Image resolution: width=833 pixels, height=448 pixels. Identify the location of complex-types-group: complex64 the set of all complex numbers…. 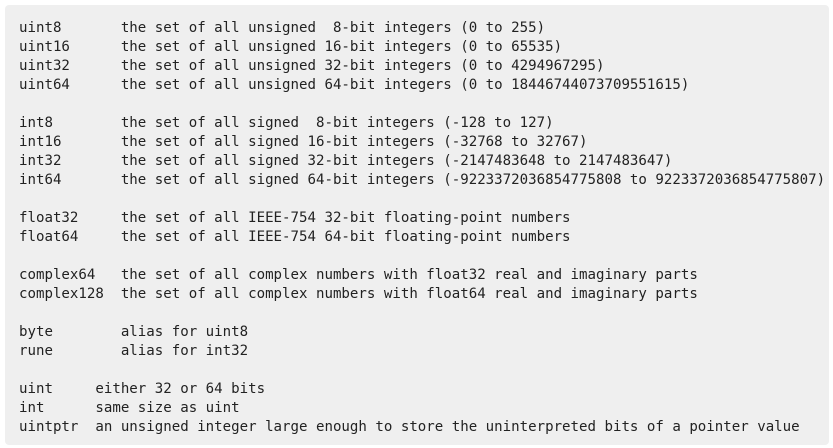
(424, 285).